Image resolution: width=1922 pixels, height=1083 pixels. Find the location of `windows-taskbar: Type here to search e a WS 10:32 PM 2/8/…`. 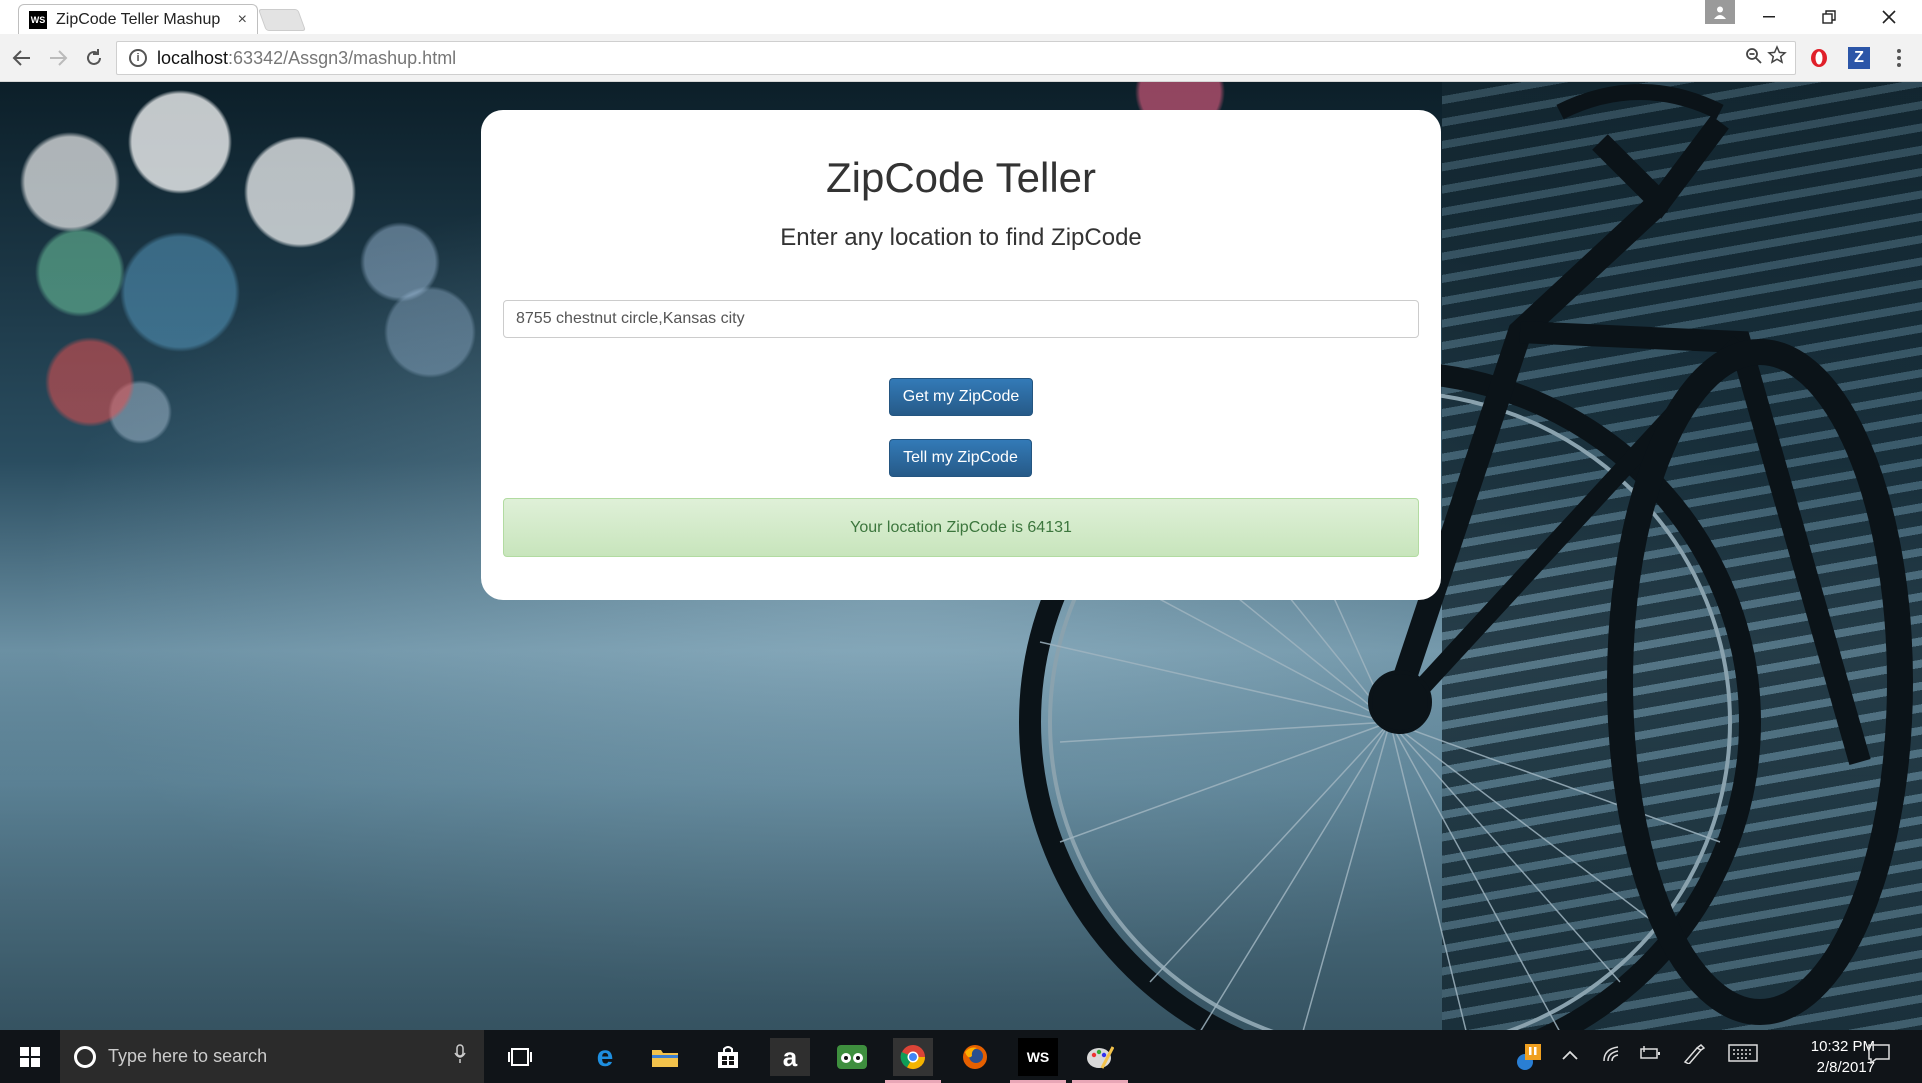

windows-taskbar: Type here to search e a WS 10:32 PM 2/8/… is located at coordinates (961, 1056).